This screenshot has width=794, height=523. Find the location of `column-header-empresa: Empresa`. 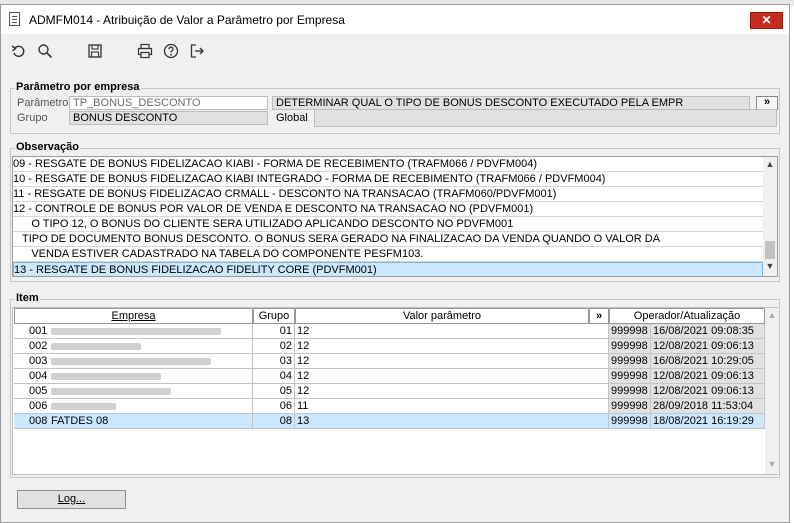

column-header-empresa: Empresa is located at coordinates (133, 316).